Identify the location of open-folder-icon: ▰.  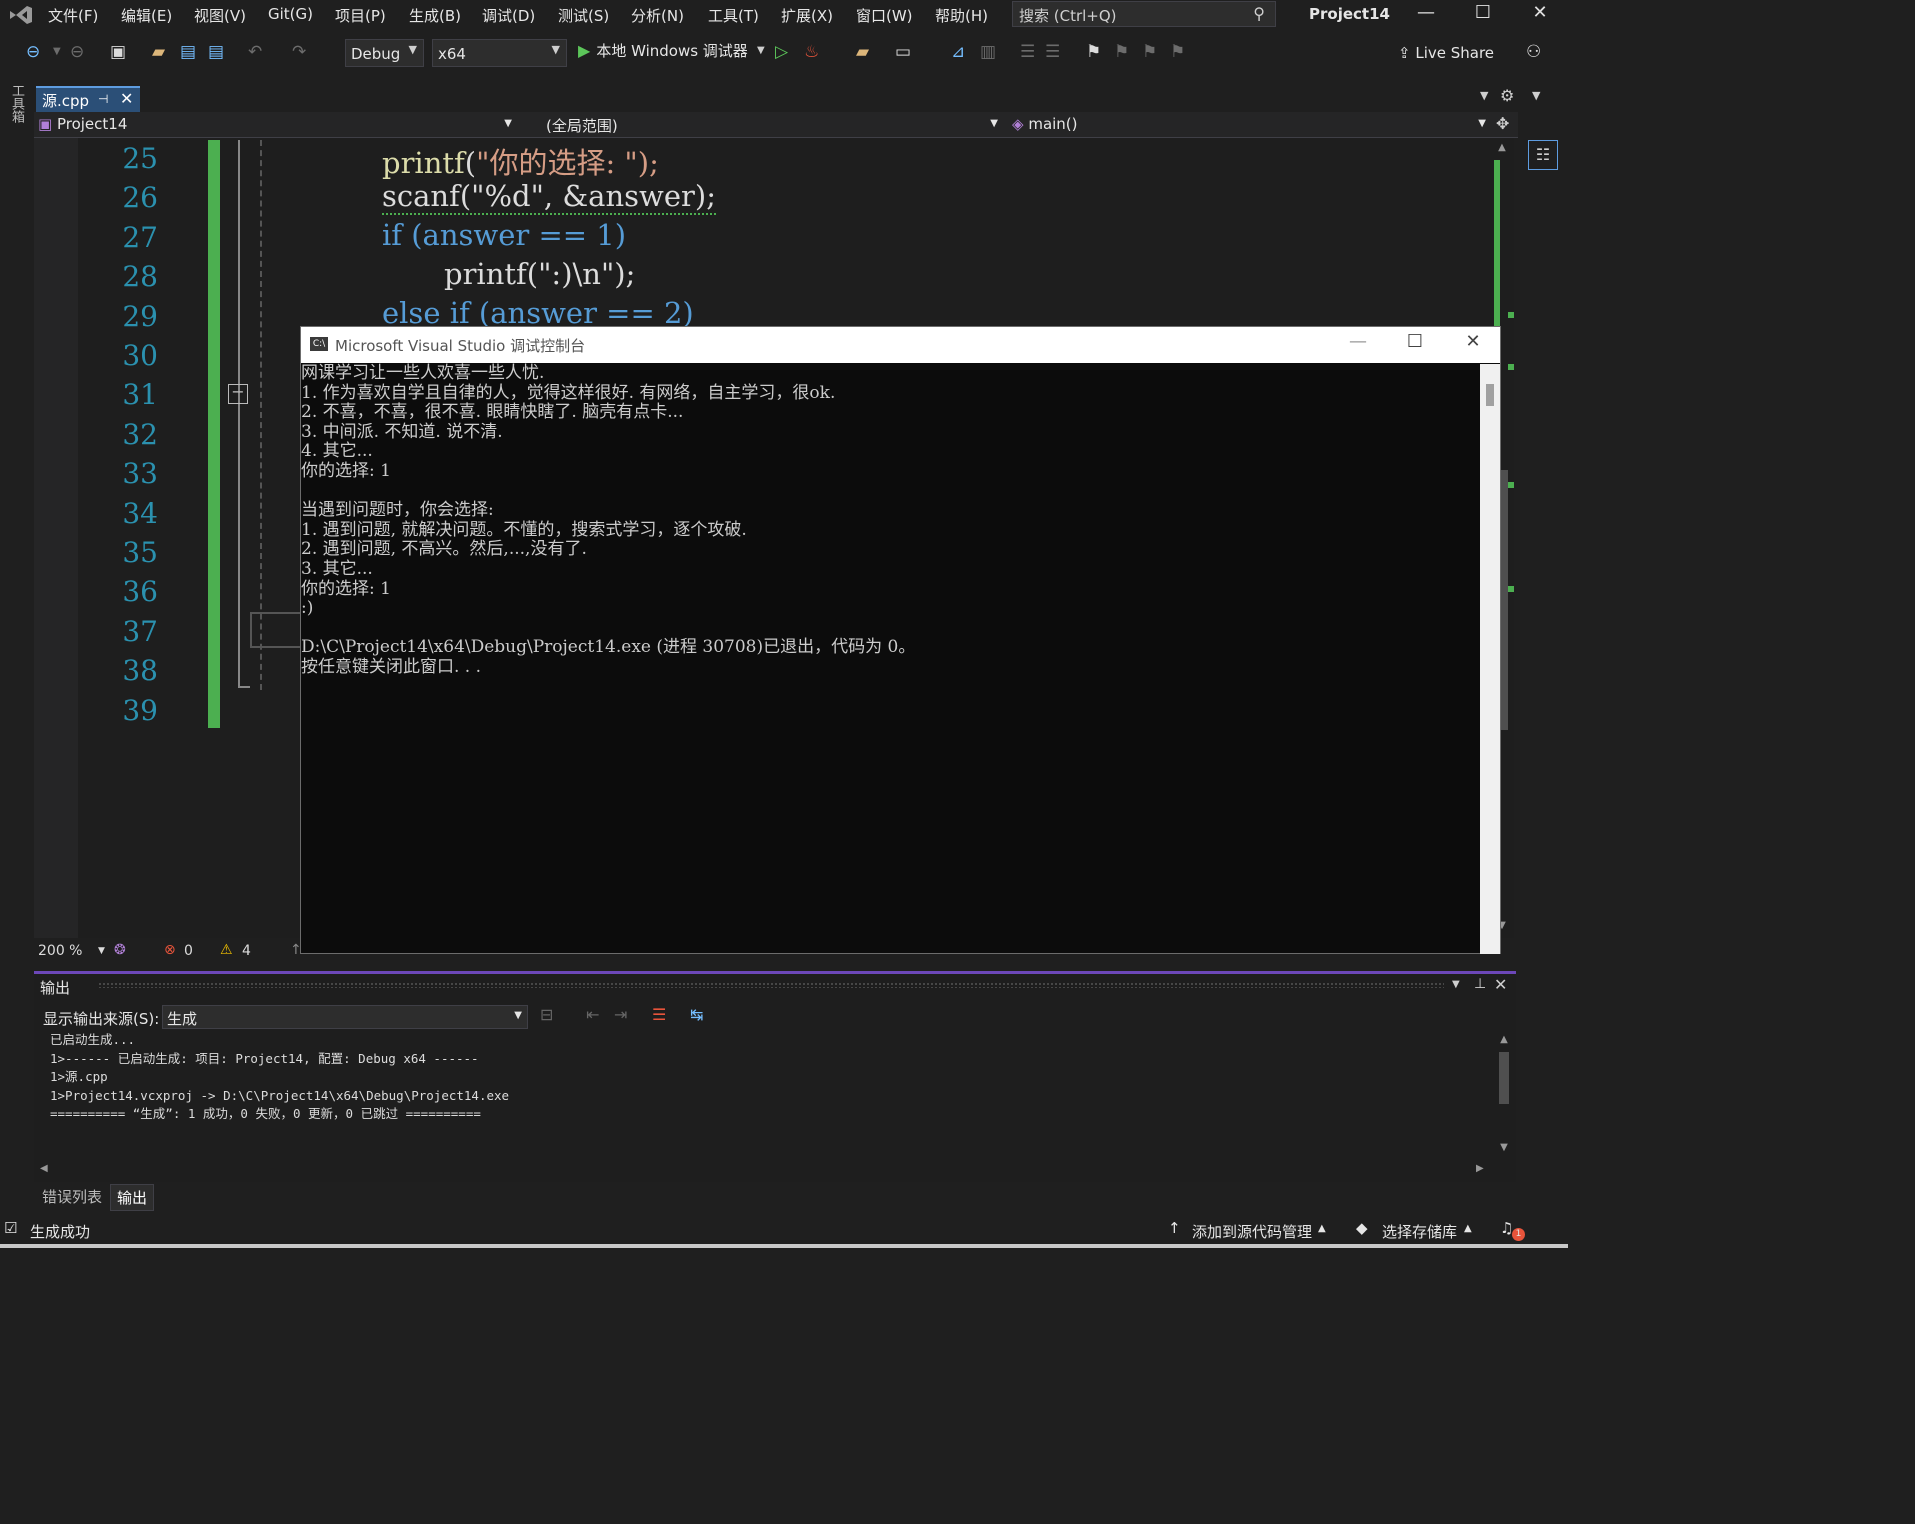
(158, 52).